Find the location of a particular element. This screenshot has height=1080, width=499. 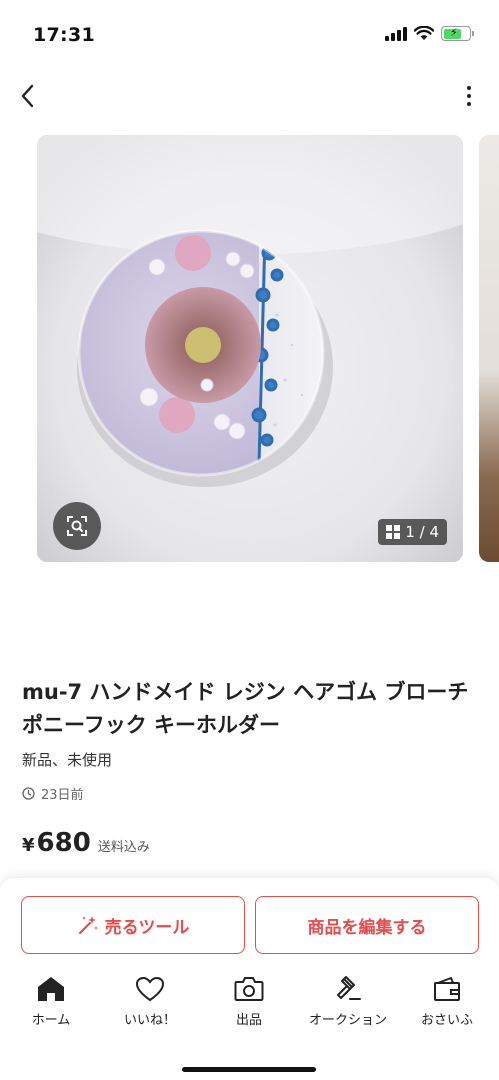

wifi-icon is located at coordinates (424, 33).